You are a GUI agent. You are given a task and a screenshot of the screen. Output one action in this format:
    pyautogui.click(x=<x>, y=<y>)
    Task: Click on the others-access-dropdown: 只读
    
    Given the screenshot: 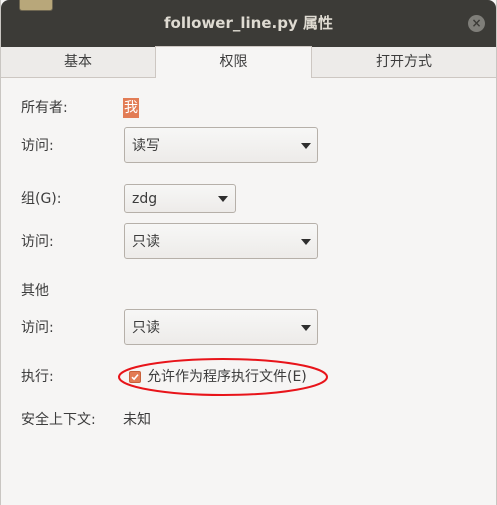 What is the action you would take?
    pyautogui.click(x=221, y=327)
    